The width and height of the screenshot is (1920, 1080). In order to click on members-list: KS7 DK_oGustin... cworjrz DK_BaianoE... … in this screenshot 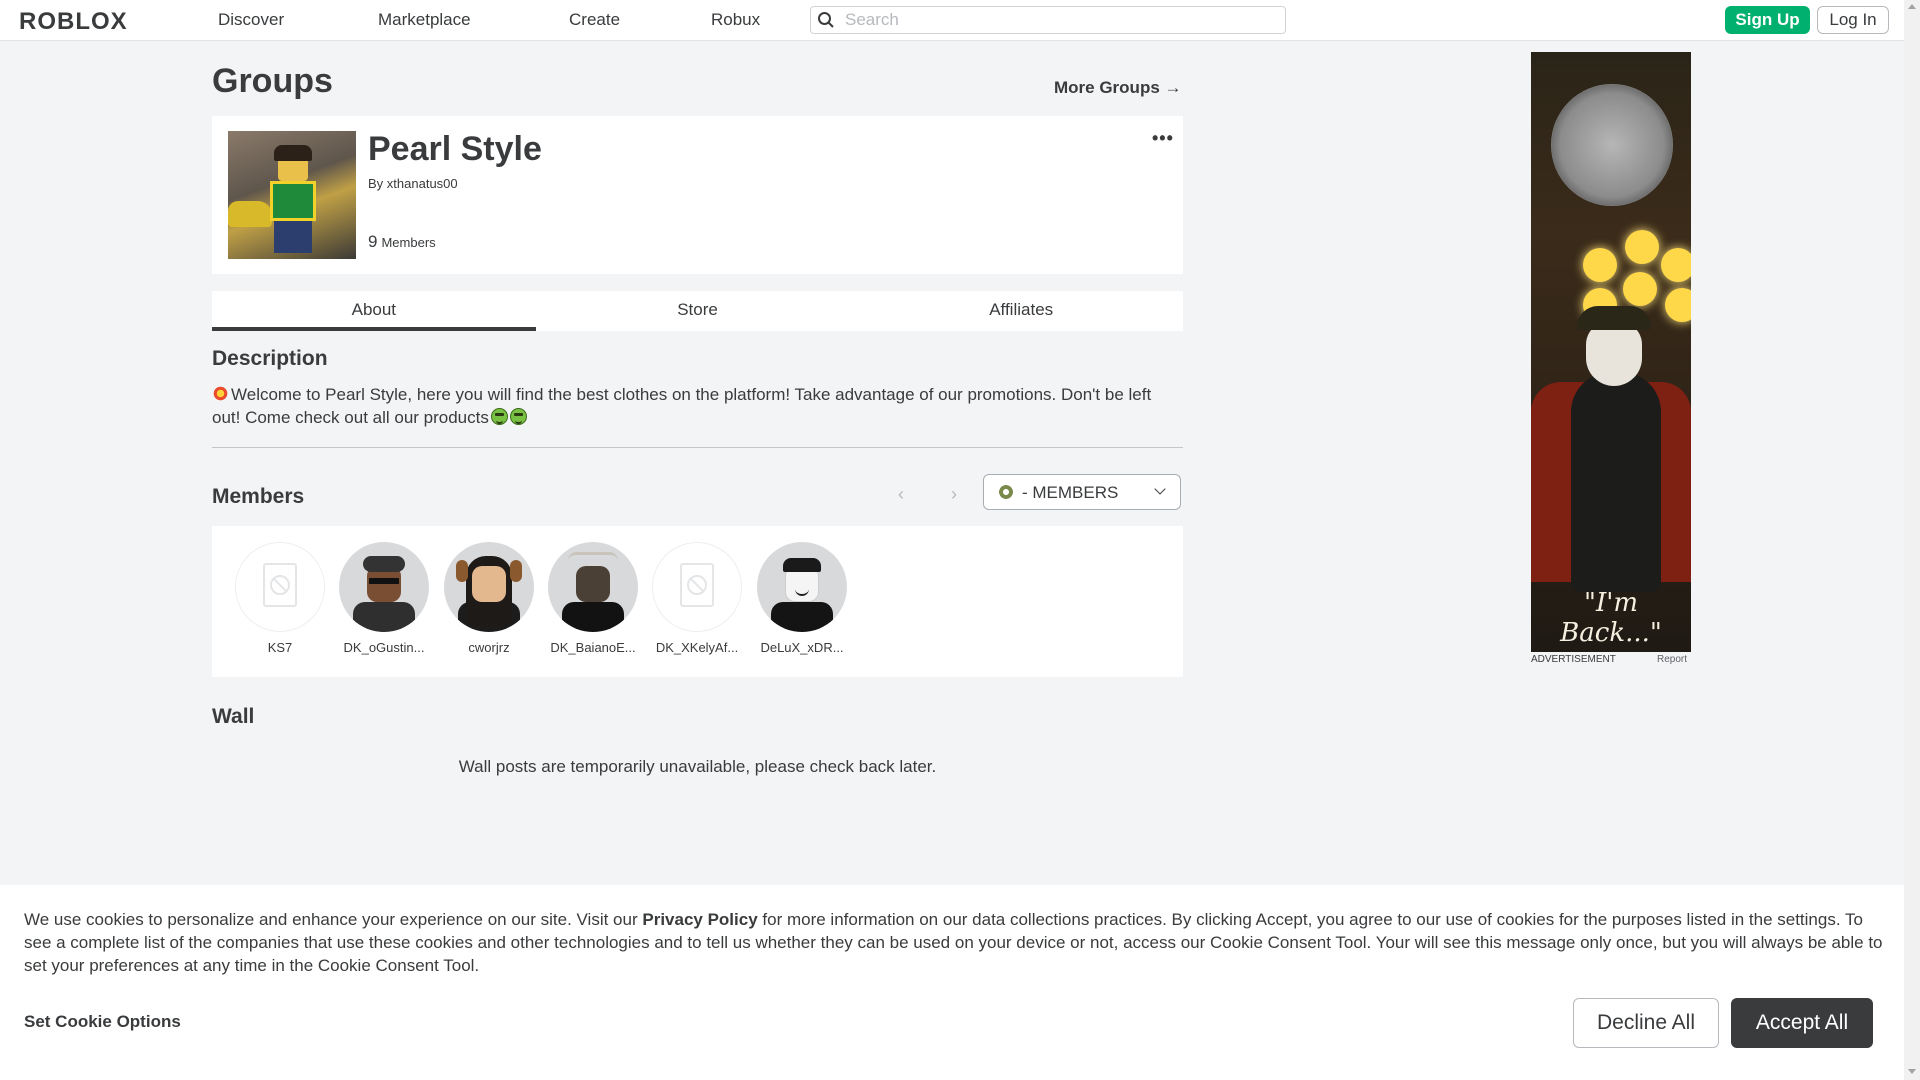, I will do `click(697, 601)`.